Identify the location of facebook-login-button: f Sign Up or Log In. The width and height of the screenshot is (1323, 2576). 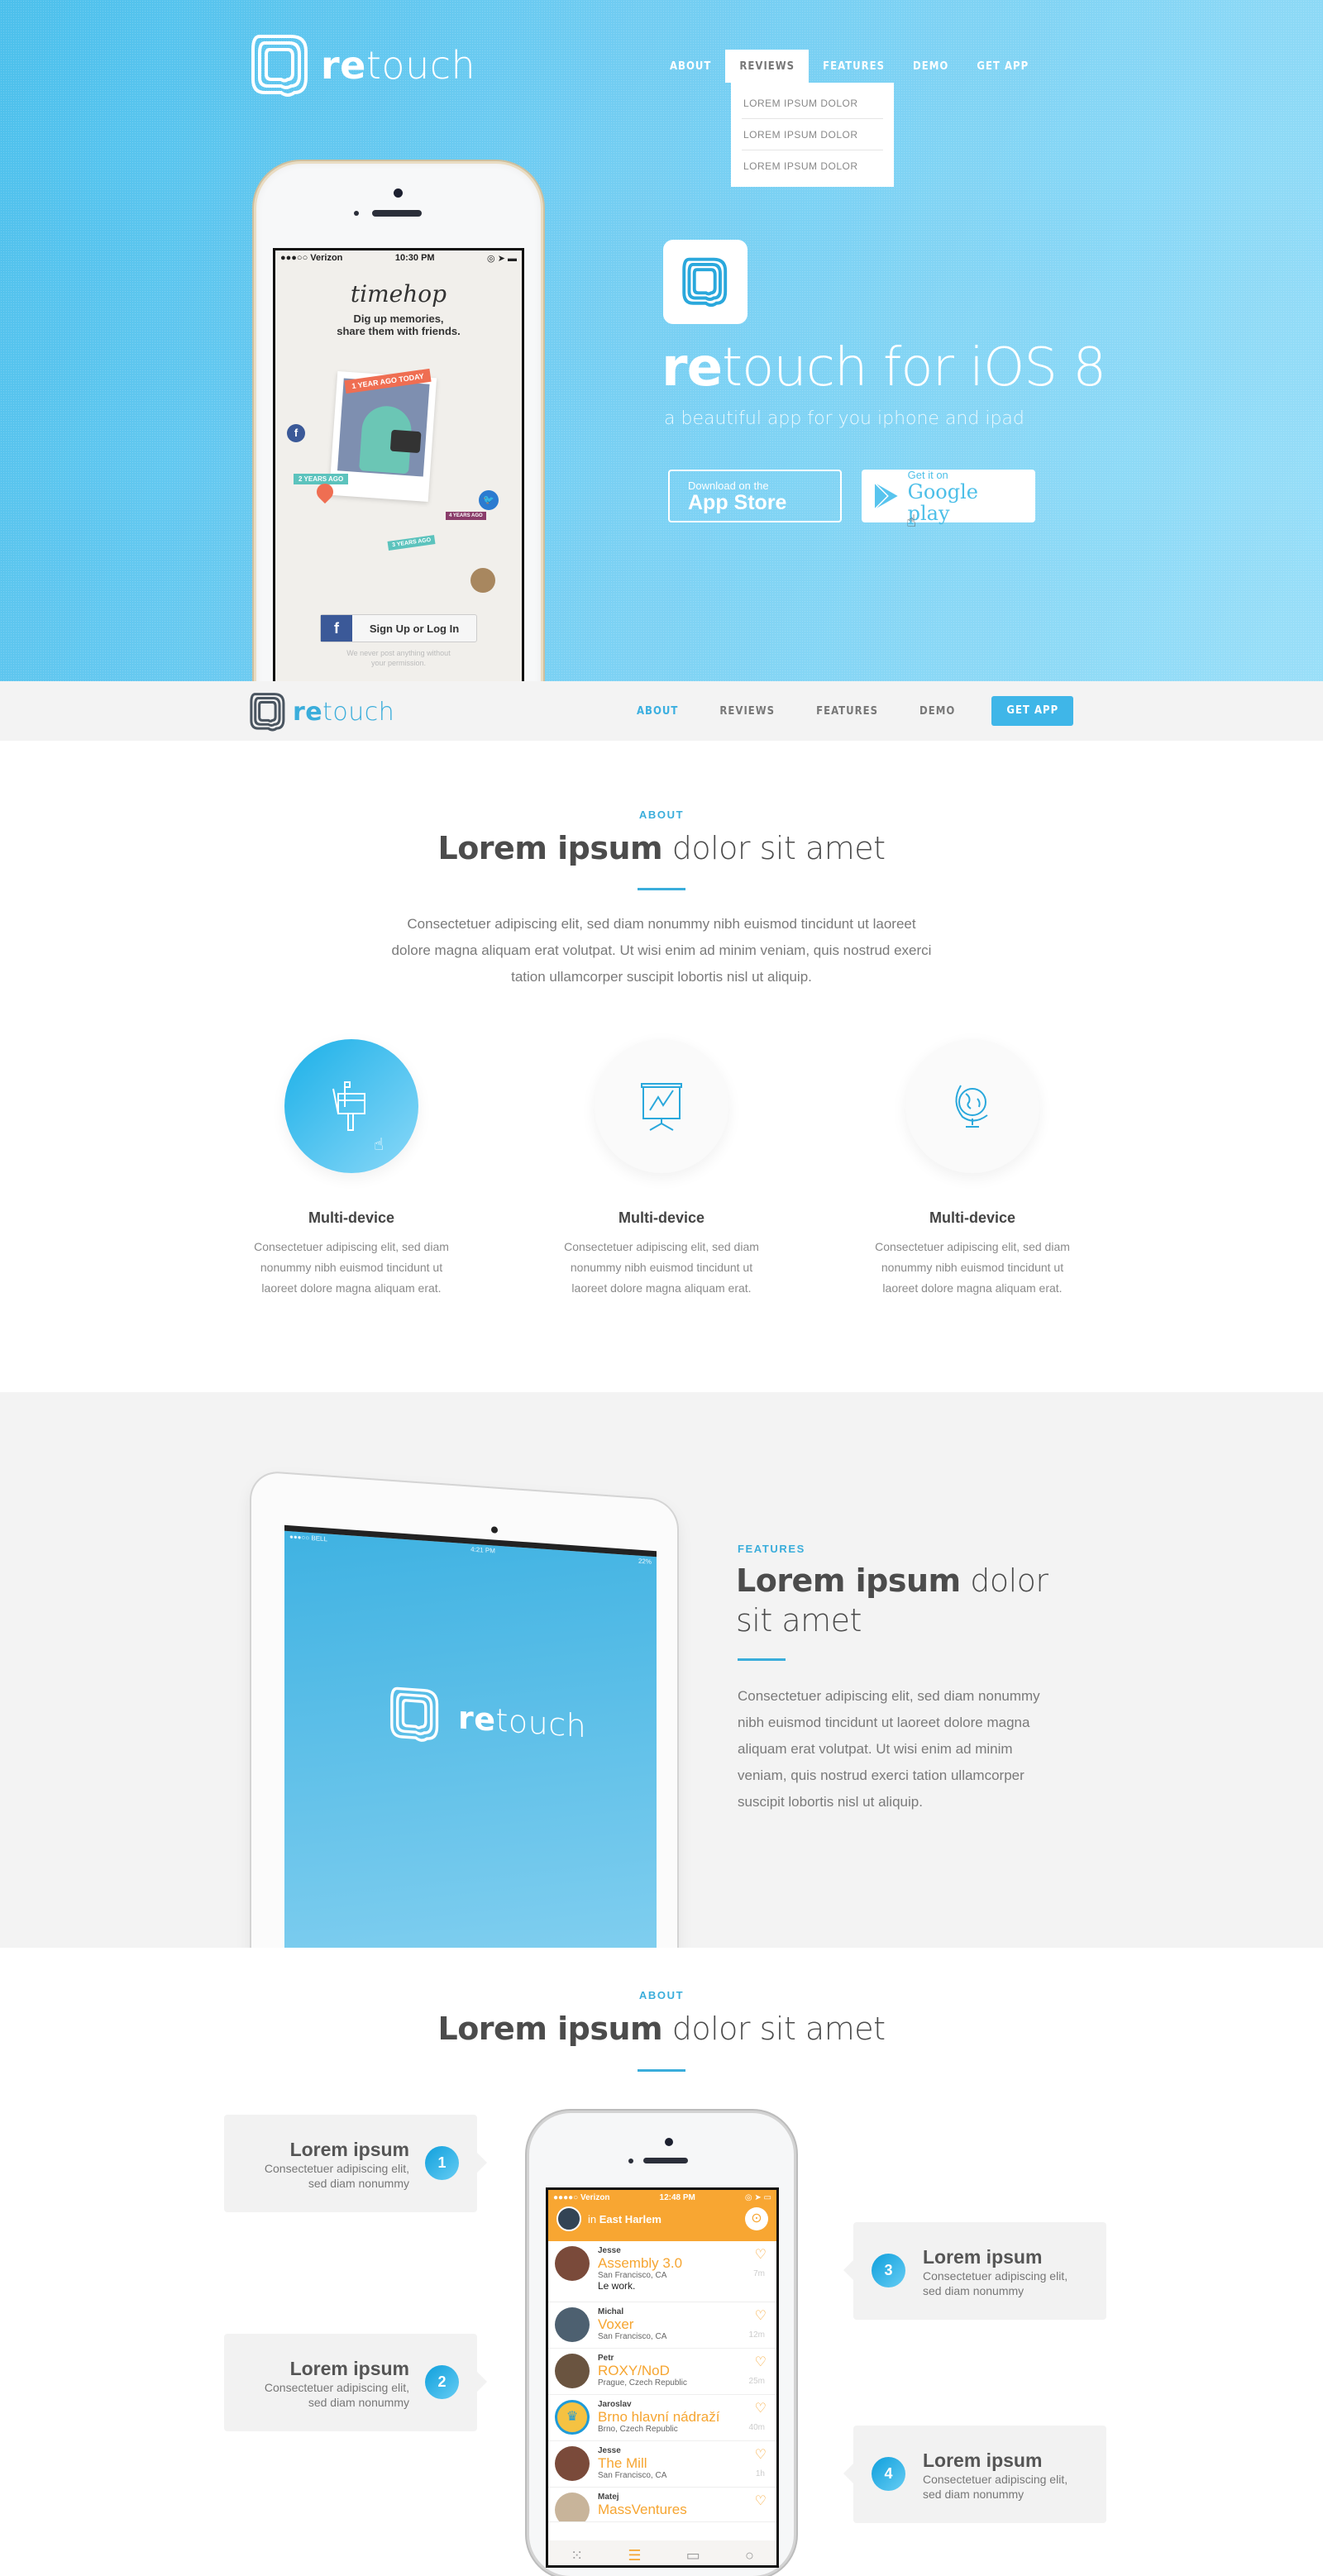
(398, 628).